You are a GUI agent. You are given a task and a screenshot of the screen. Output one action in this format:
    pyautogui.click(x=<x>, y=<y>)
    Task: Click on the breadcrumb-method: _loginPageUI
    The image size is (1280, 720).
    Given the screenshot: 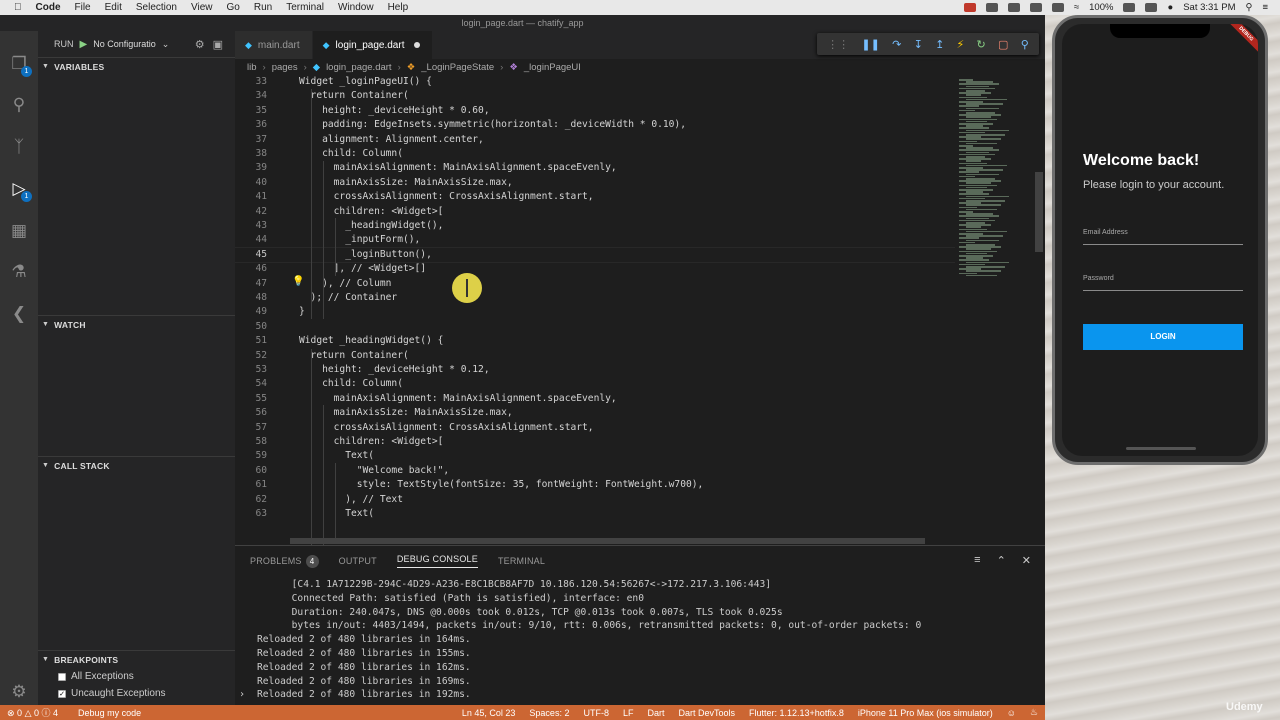 What is the action you would take?
    pyautogui.click(x=552, y=67)
    